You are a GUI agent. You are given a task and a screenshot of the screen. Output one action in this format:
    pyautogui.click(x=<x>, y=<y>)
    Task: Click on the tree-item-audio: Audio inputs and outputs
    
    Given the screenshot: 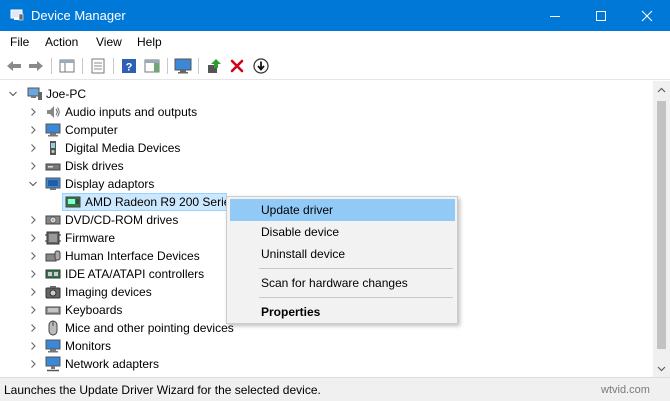 What is the action you would take?
    pyautogui.click(x=326, y=112)
    